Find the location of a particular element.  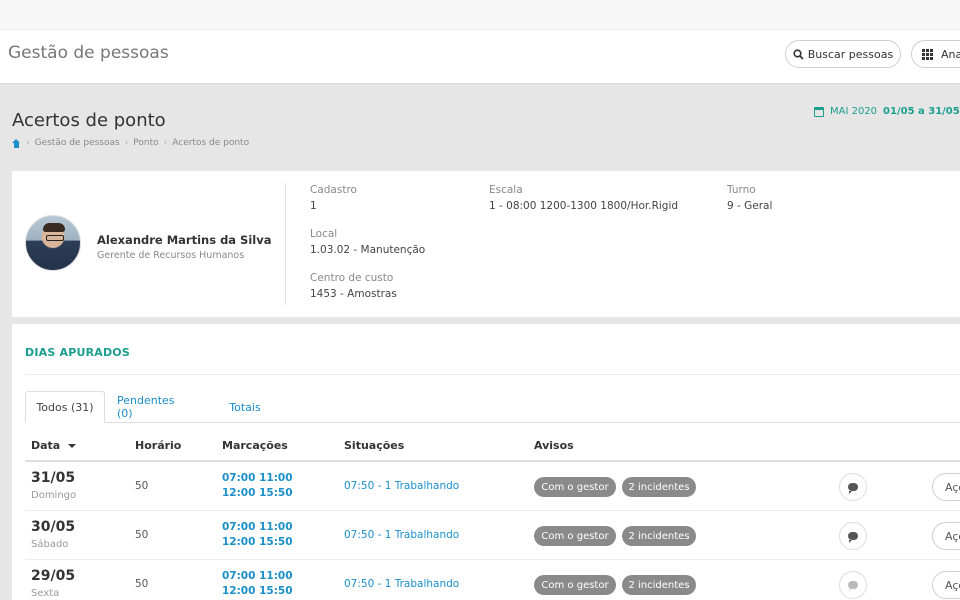

apps-button: Ana is located at coordinates (935, 54).